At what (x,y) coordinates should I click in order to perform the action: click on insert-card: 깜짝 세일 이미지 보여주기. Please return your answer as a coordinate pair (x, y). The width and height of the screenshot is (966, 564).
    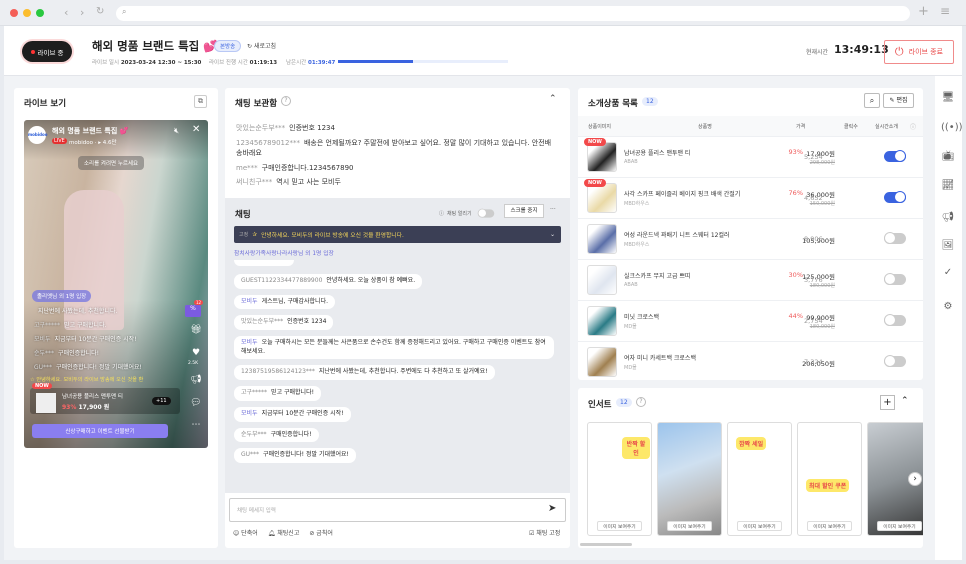
    Looking at the image, I should click on (759, 479).